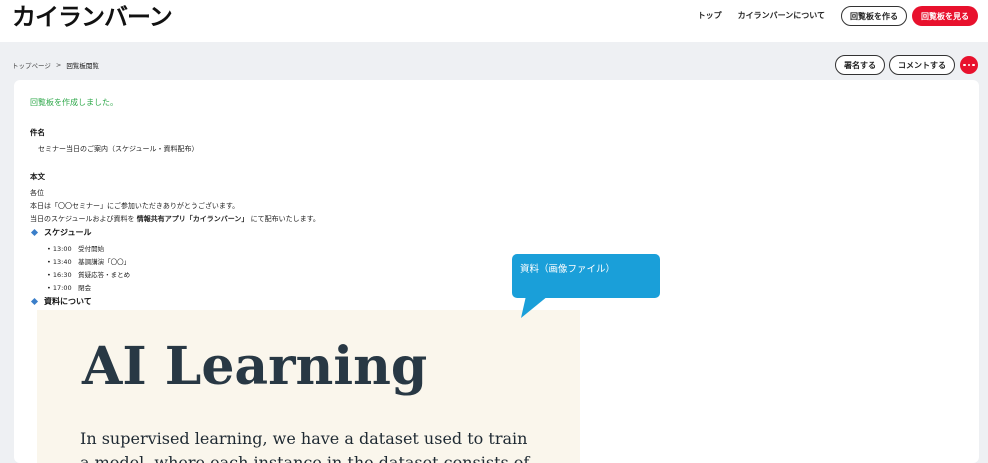 This screenshot has width=988, height=463. Describe the element at coordinates (68, 301) in the screenshot. I see `materials-heading-text: 資料について` at that location.